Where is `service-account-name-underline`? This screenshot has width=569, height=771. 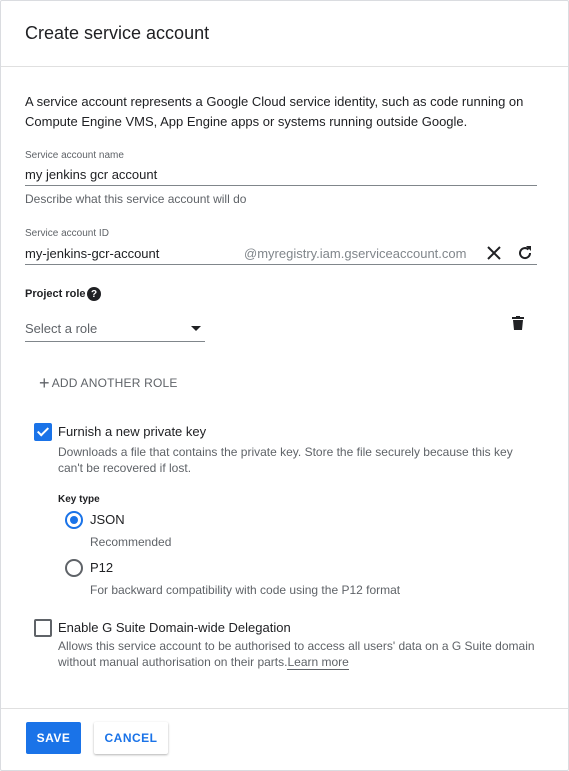 service-account-name-underline is located at coordinates (281, 185).